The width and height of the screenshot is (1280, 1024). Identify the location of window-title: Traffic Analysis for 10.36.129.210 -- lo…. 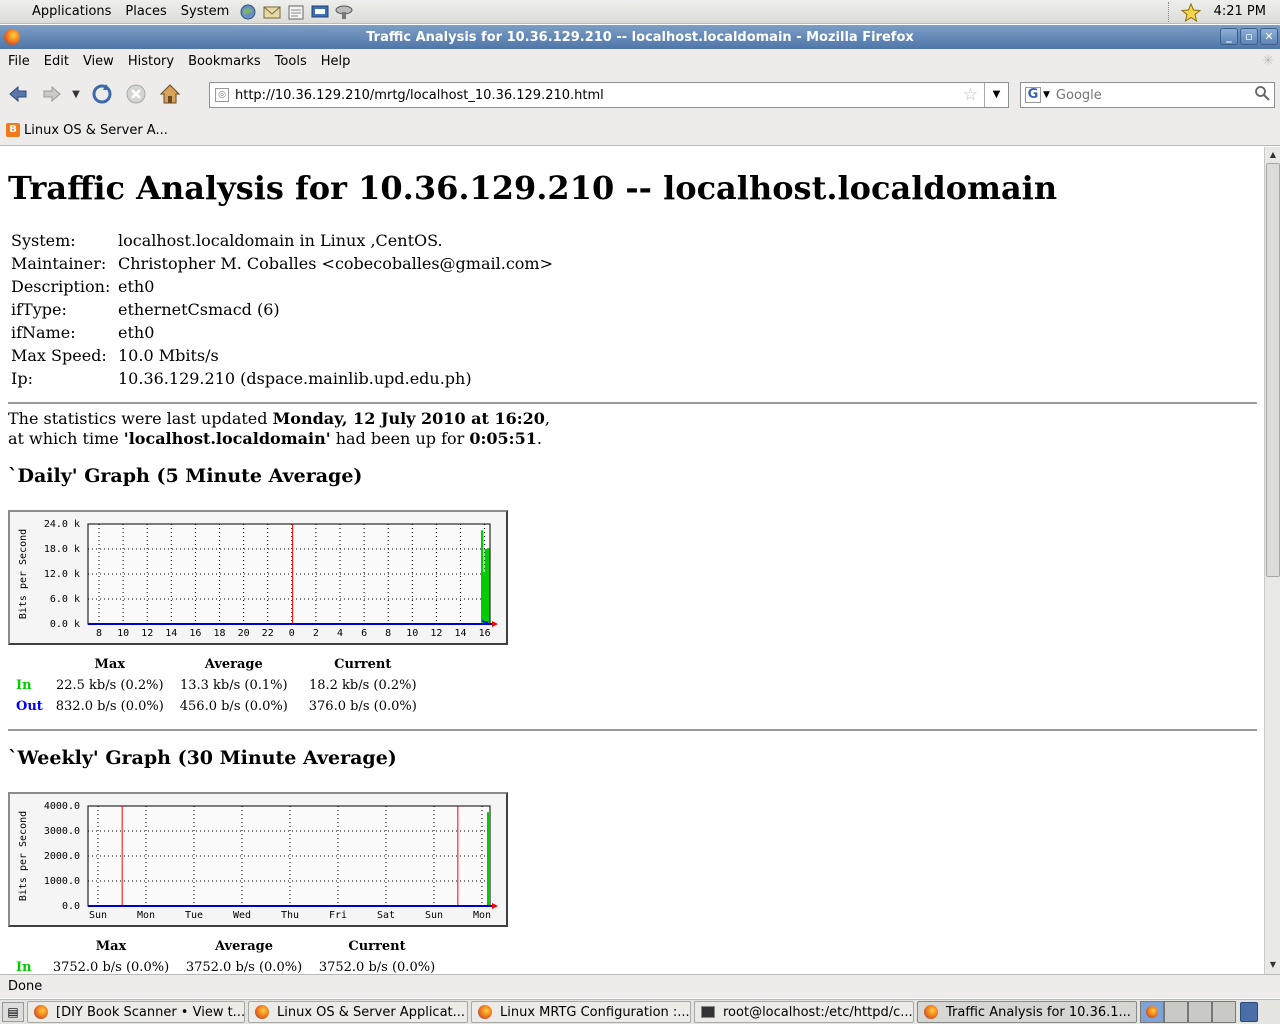
(640, 37).